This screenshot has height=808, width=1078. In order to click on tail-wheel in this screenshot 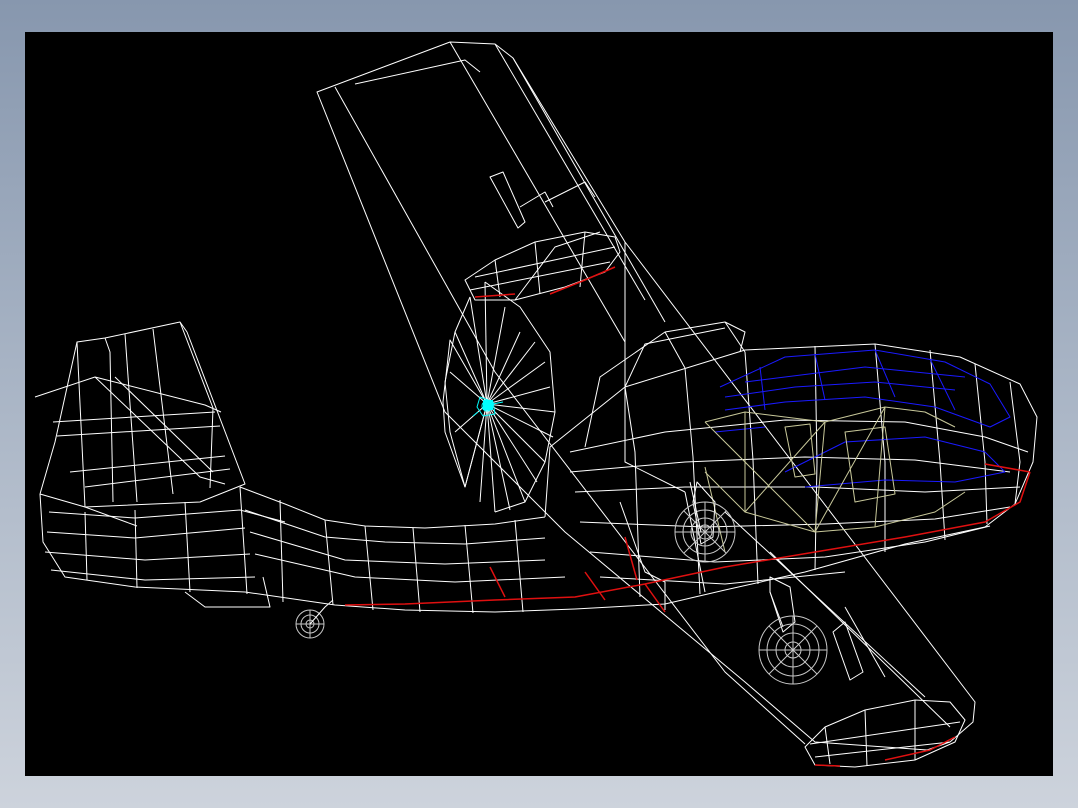, I will do `click(314, 619)`.